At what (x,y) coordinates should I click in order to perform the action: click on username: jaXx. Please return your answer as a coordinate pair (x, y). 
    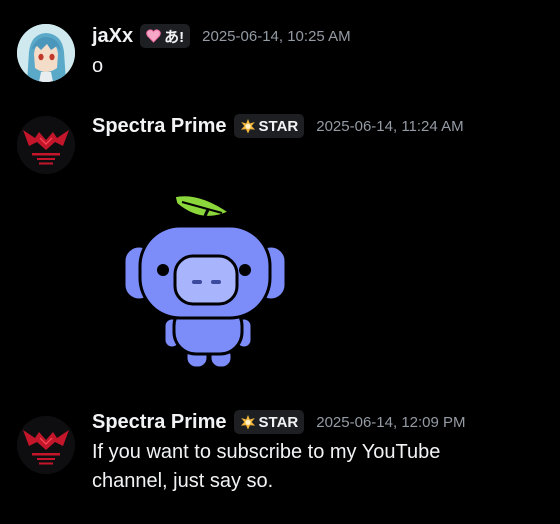
    Looking at the image, I should click on (112, 36).